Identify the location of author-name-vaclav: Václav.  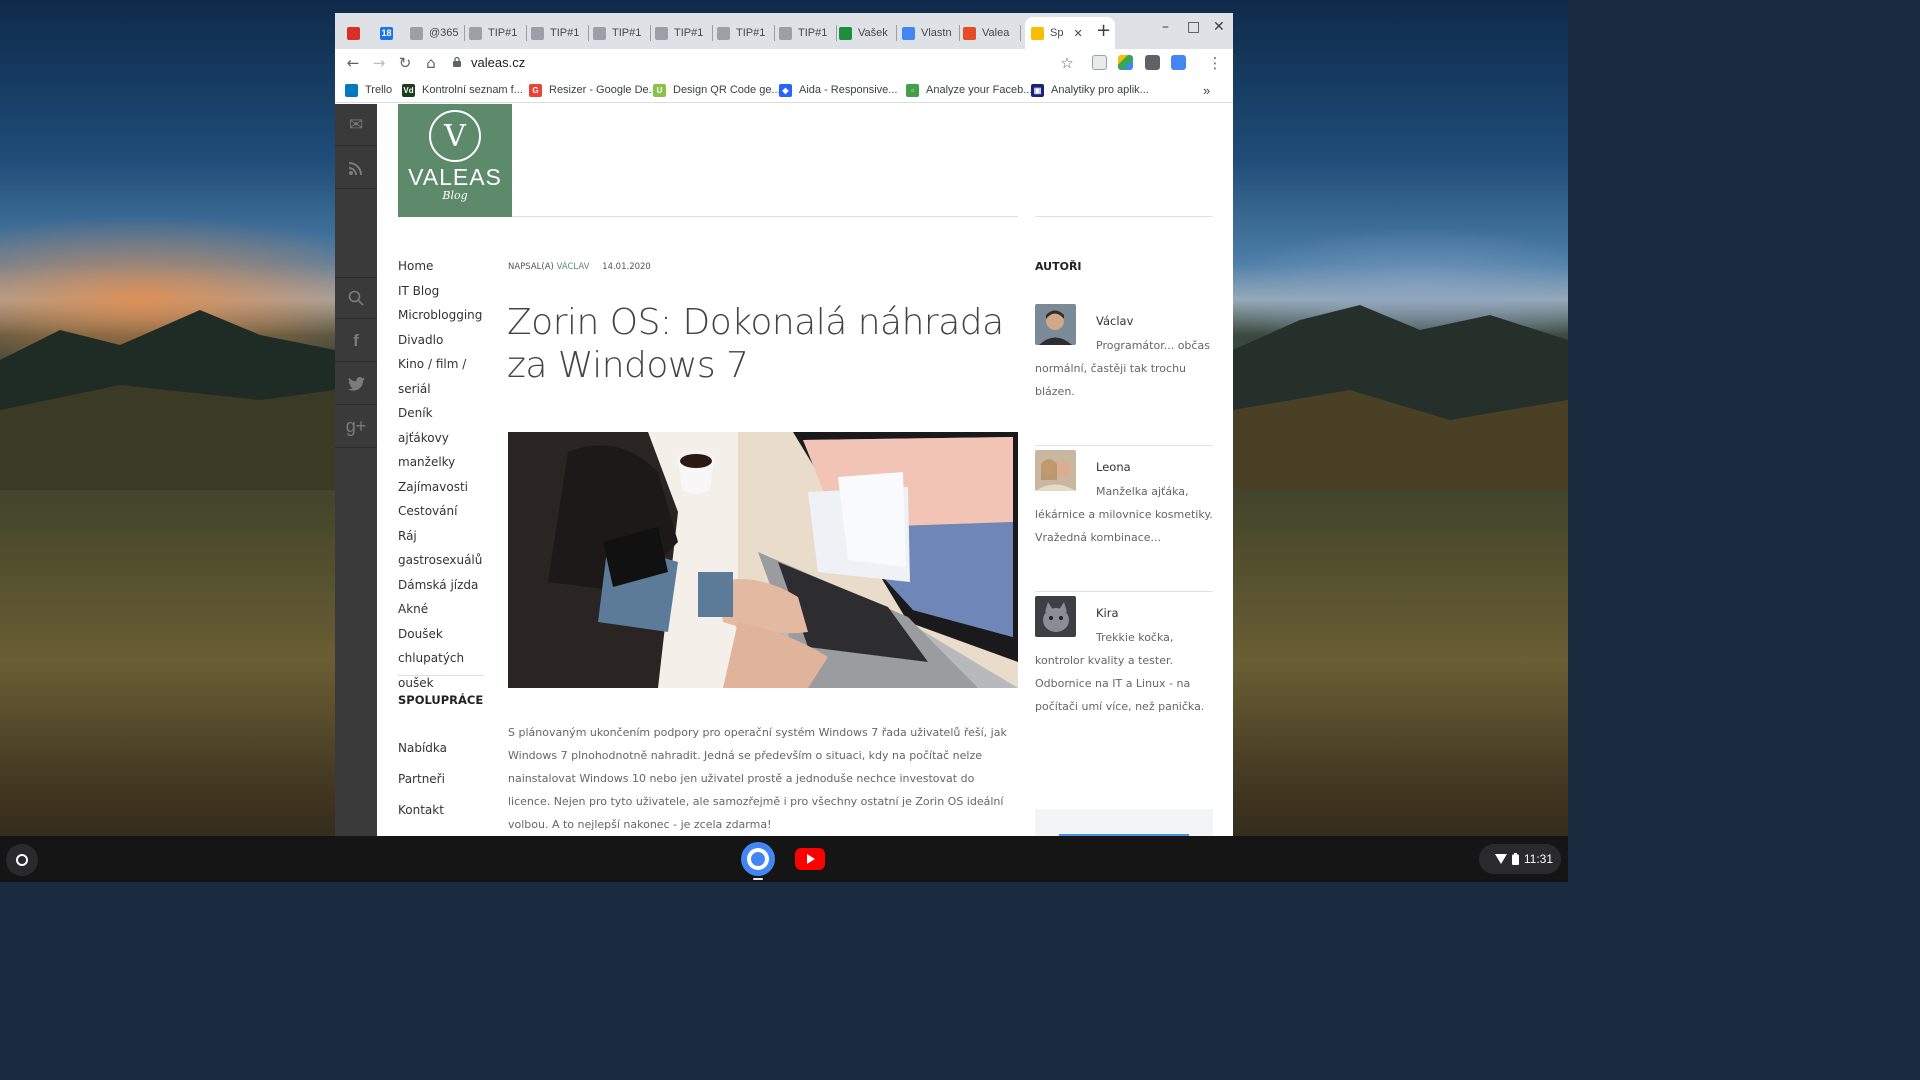
(1114, 321).